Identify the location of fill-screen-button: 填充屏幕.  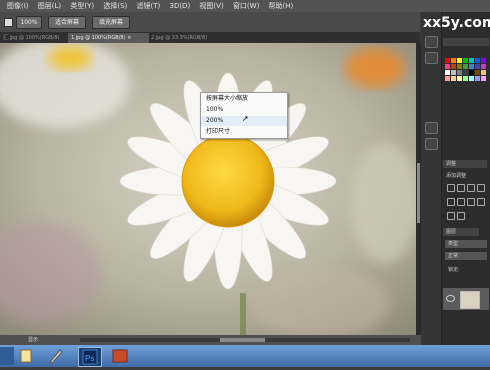
(111, 22).